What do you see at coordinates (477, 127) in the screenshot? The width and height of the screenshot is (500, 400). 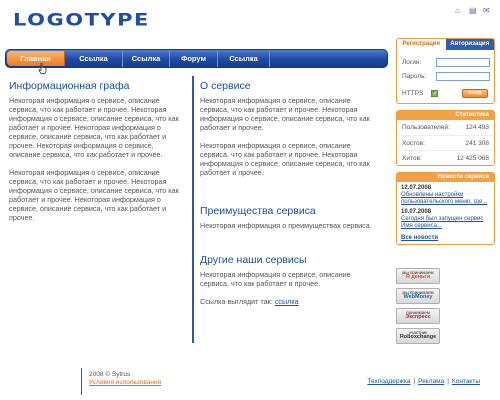 I see `stats-value: 124 493` at bounding box center [477, 127].